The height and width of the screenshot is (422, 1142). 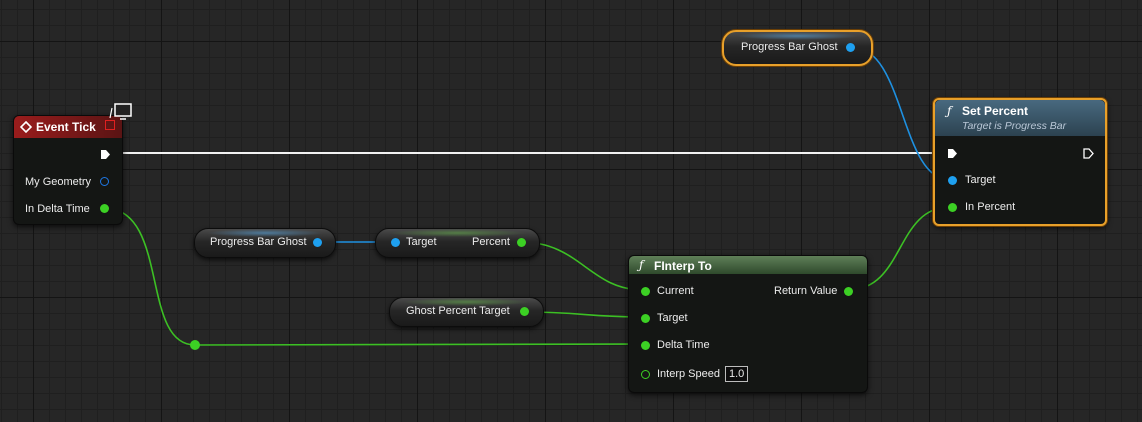 I want to click on my-geometry-pin, so click(x=104, y=181).